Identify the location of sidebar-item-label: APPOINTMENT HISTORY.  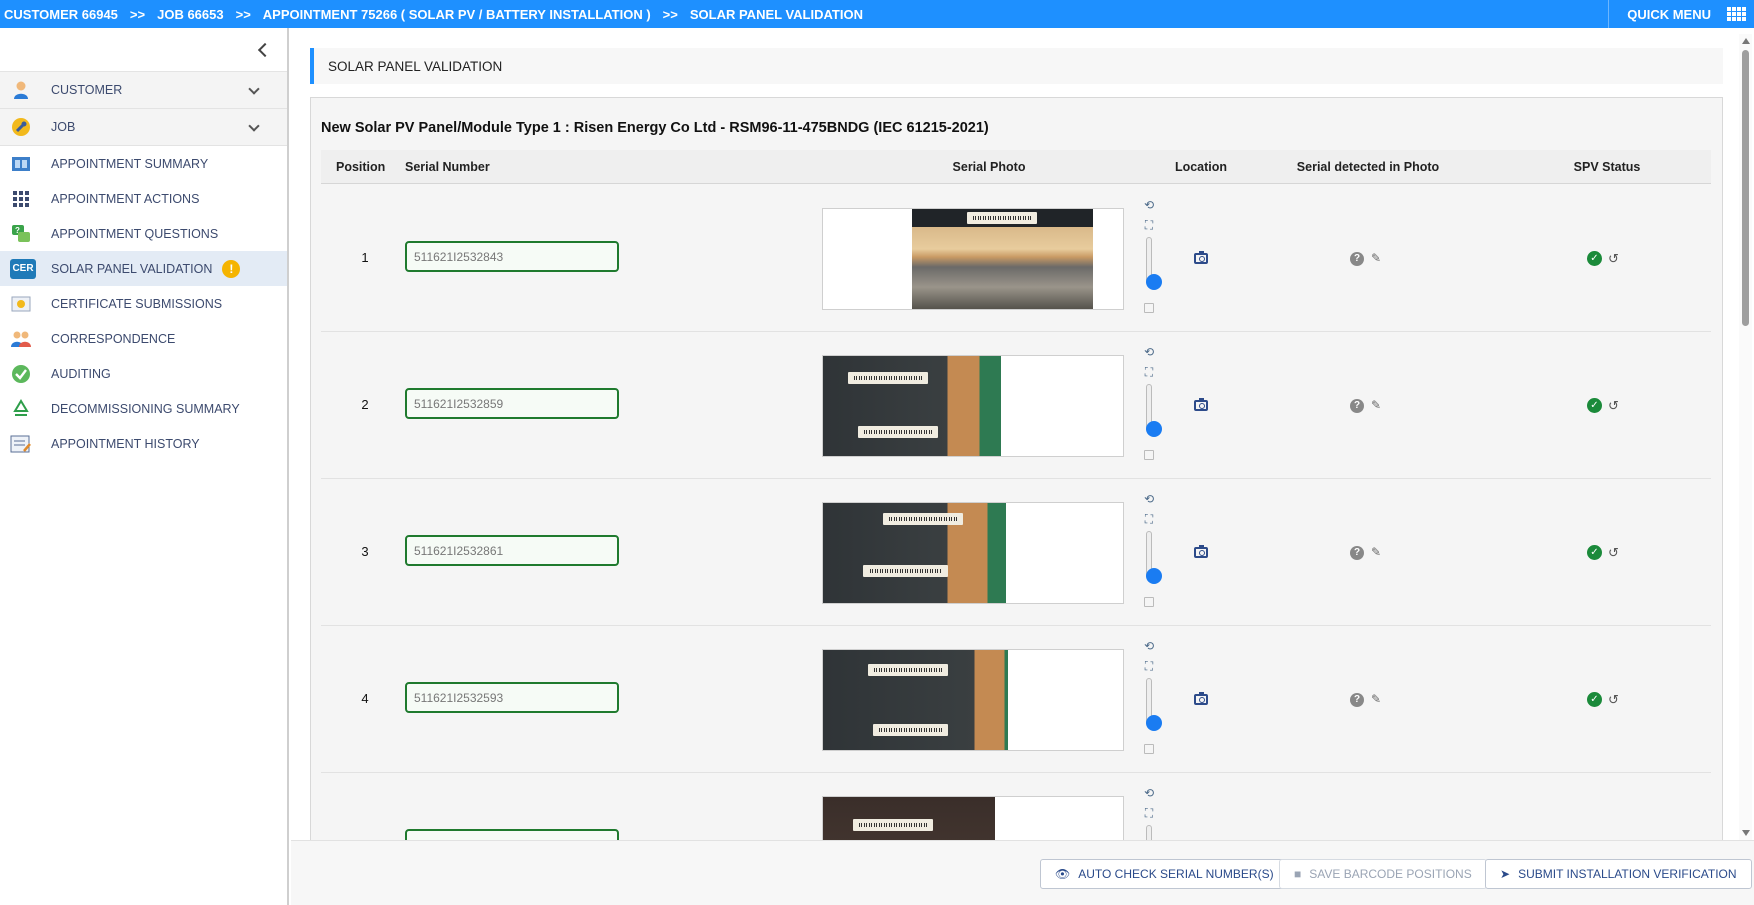
(125, 443).